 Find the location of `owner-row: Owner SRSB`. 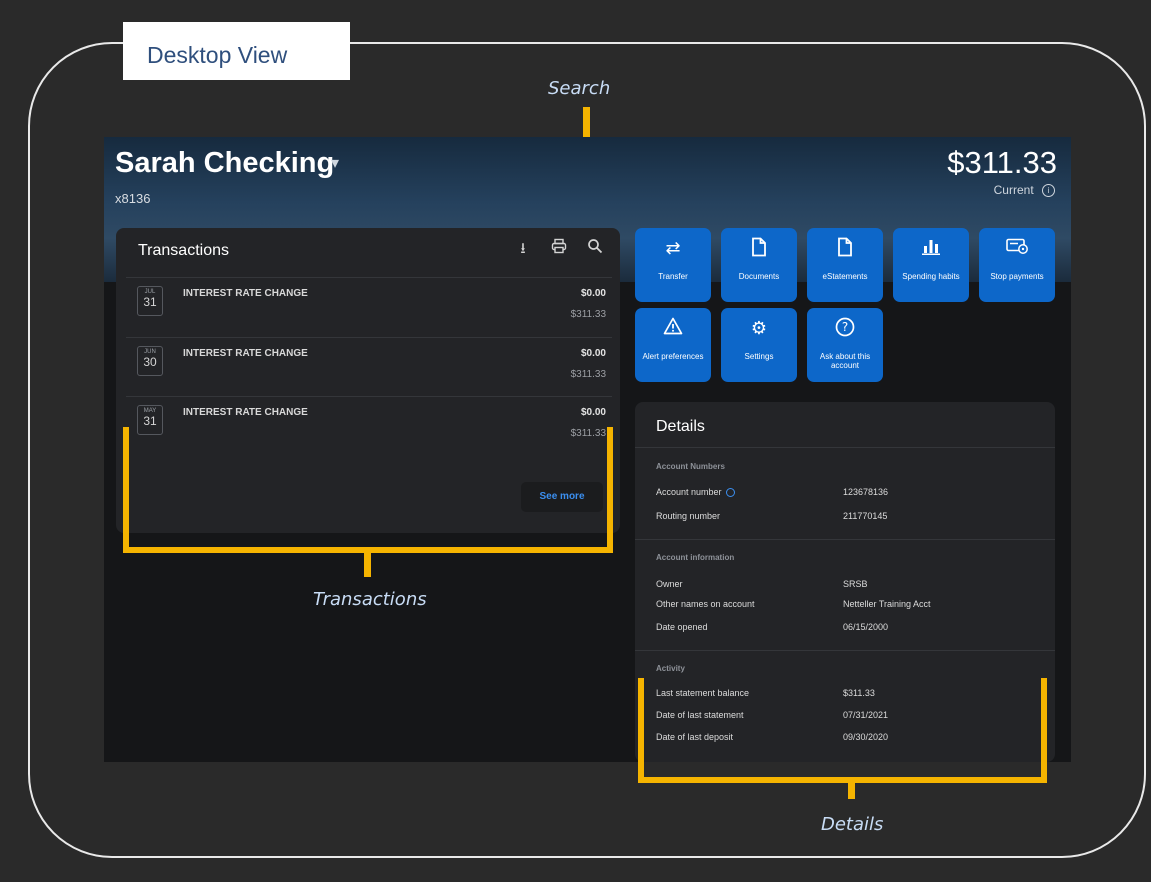

owner-row: Owner SRSB is located at coordinates (851, 584).